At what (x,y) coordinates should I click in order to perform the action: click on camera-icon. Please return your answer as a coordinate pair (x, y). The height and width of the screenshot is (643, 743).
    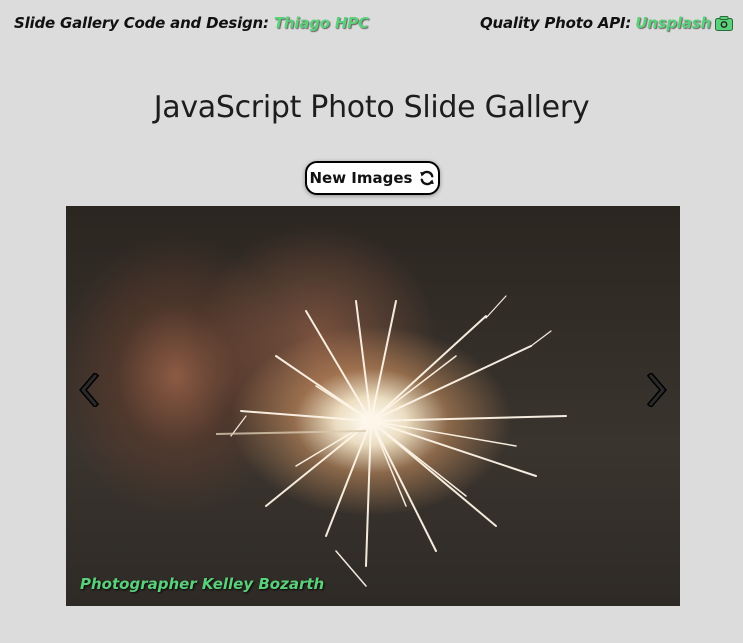
    Looking at the image, I should click on (724, 23).